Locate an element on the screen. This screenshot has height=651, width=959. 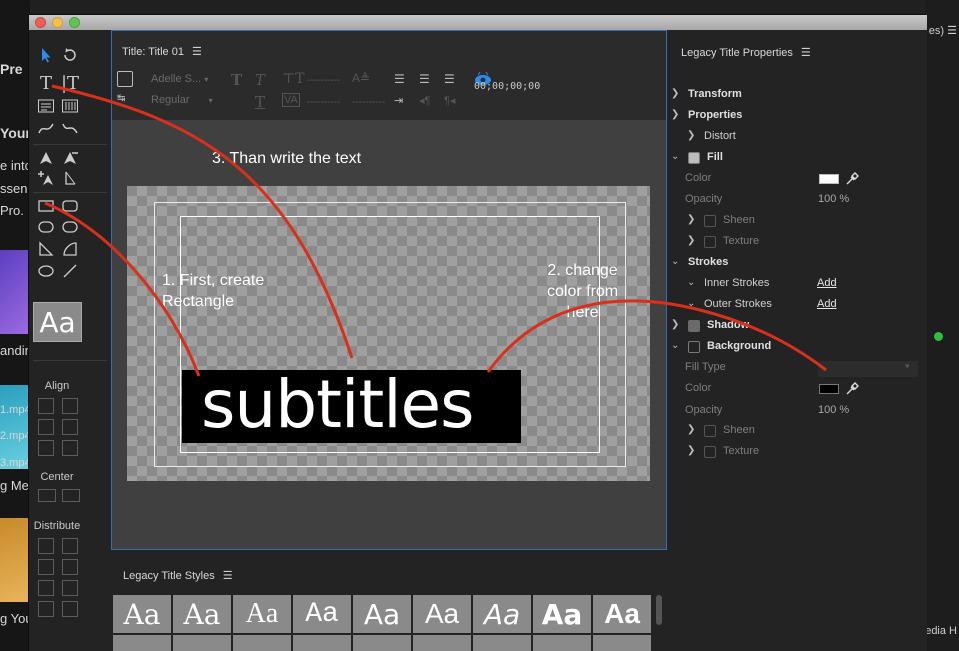
align-right-text-icon: ☰ is located at coordinates (449, 79).